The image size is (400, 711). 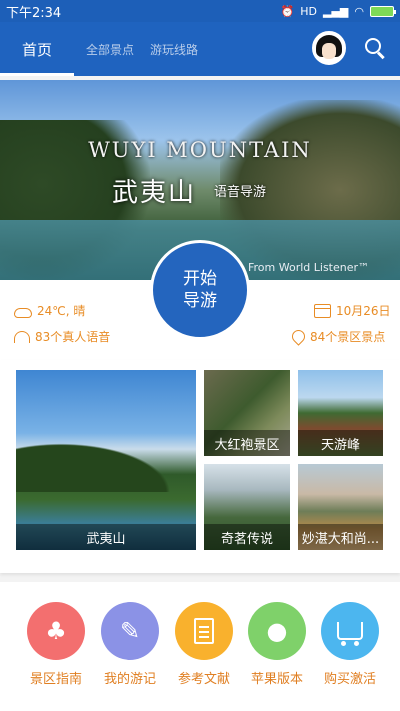 What do you see at coordinates (383, 11) in the screenshot?
I see `battery-icon` at bounding box center [383, 11].